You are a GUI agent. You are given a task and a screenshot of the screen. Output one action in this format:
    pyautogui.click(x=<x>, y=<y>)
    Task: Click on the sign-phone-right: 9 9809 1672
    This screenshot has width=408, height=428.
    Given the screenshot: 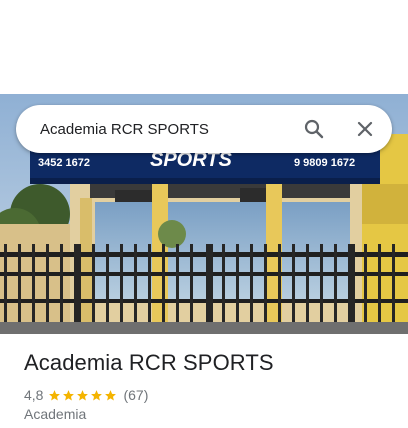 What is the action you would take?
    pyautogui.click(x=324, y=163)
    